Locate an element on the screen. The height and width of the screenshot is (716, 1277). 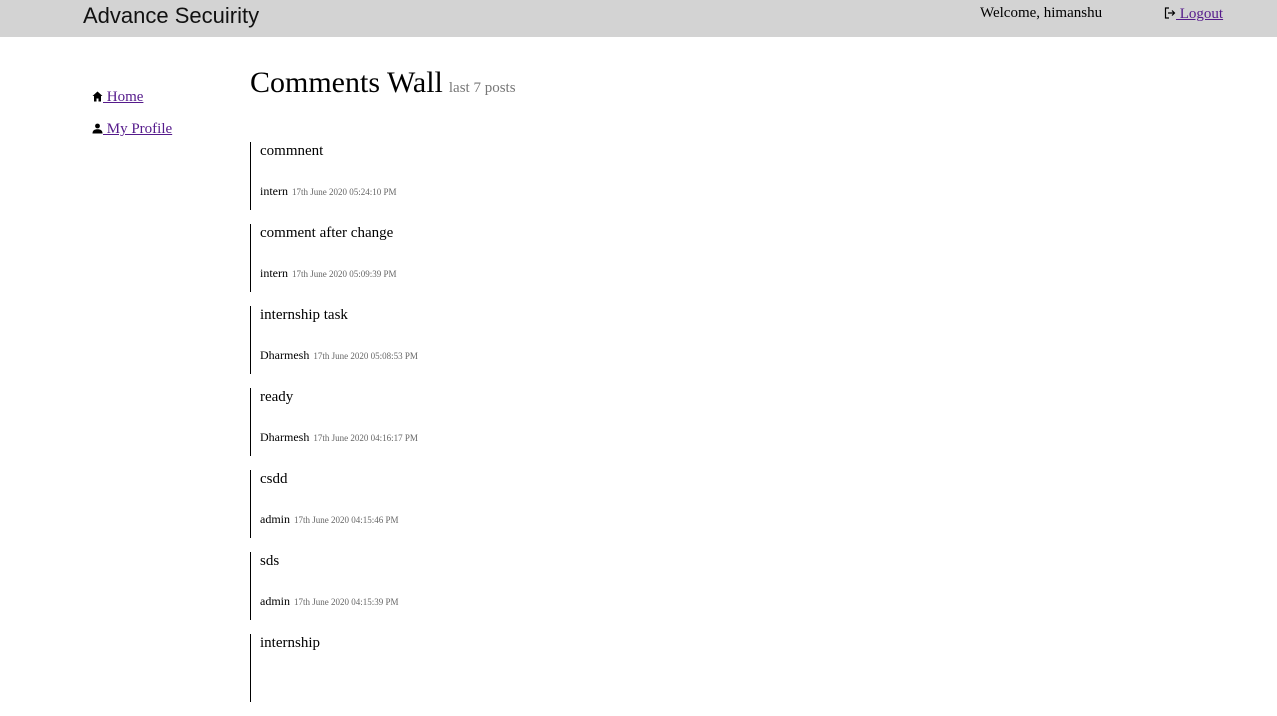
comment-post: sds admin 17th June 2020 04:15:39 PM is located at coordinates (324, 586).